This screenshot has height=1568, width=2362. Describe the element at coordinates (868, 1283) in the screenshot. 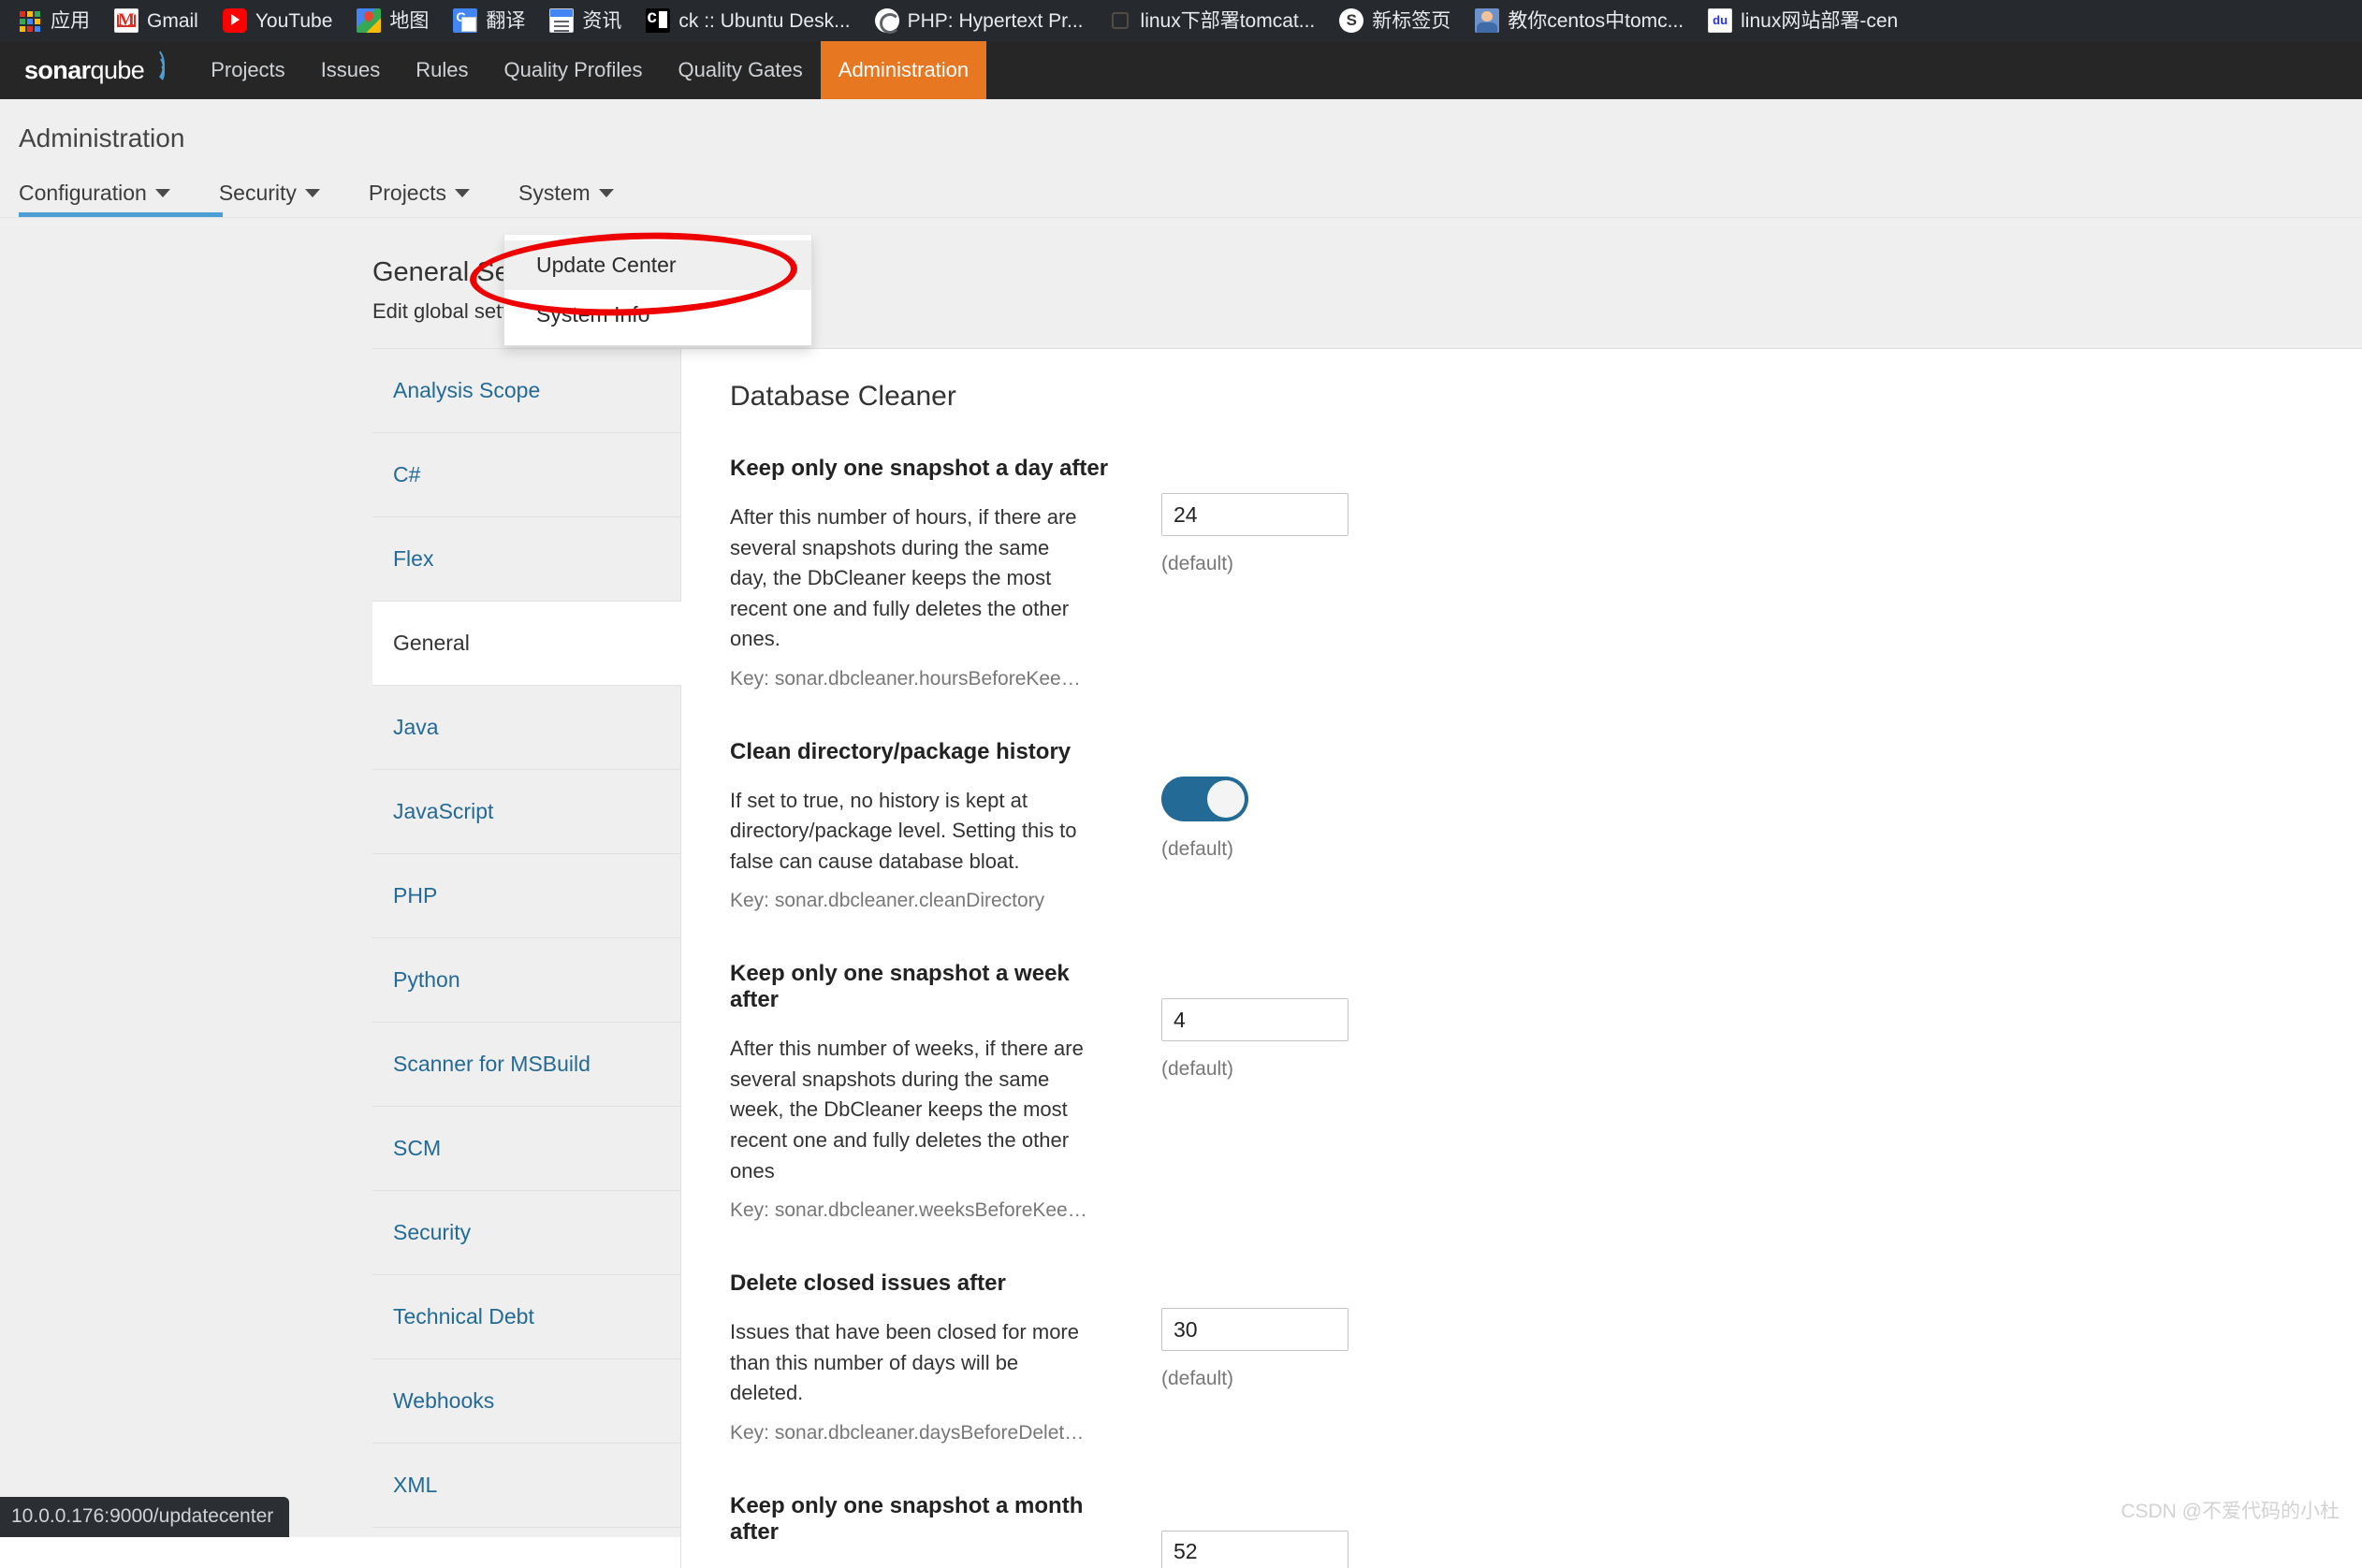

I see `setting-name: Delete closed issues after` at that location.